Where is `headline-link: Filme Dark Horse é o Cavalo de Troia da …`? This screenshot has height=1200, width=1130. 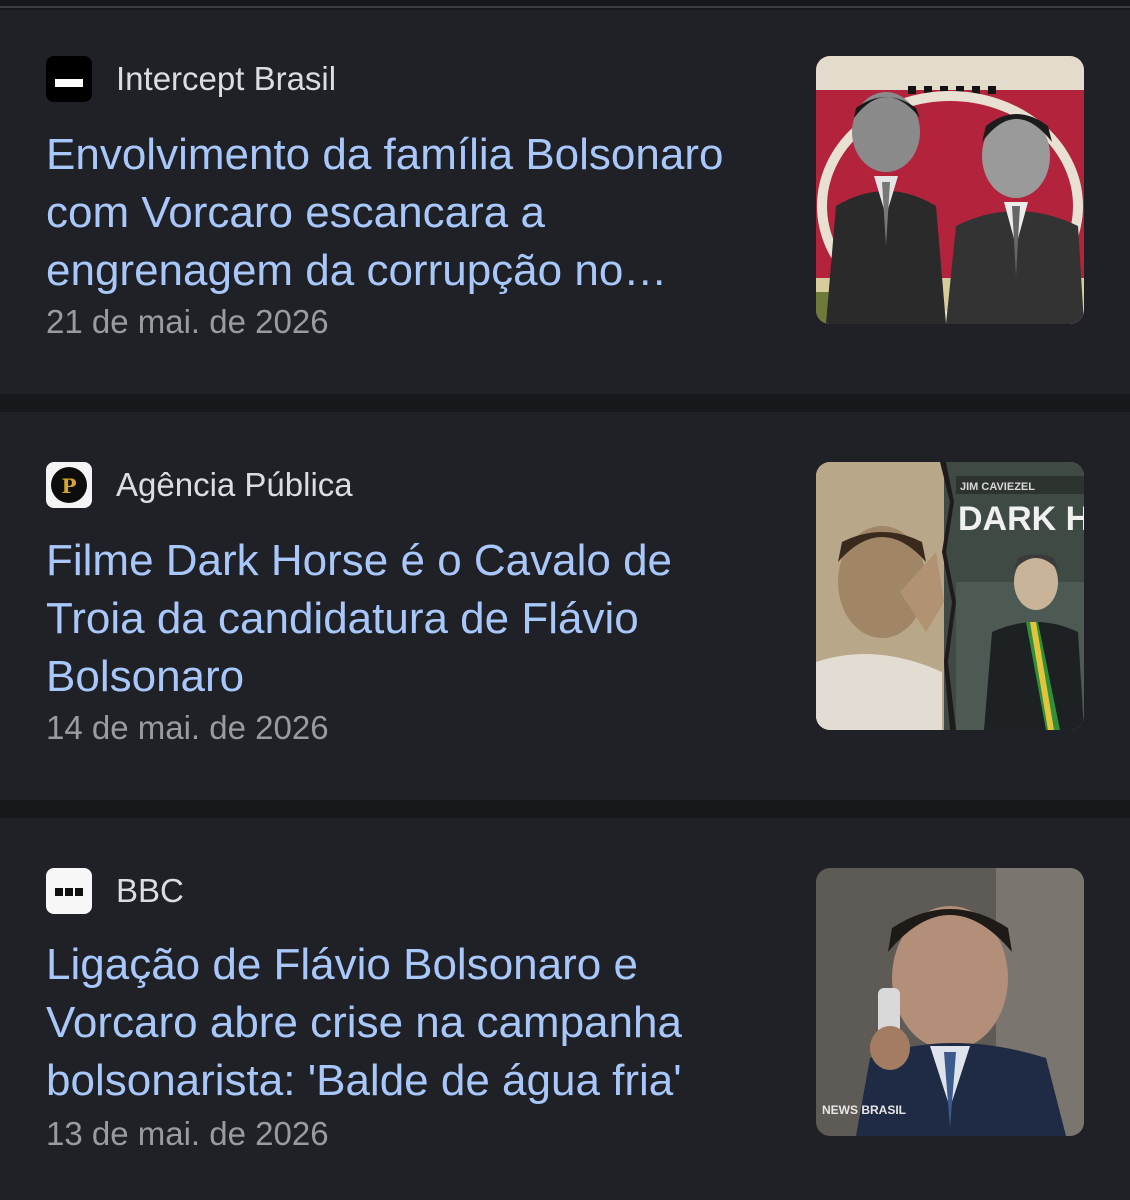
headline-link: Filme Dark Horse é o Cavalo de Troia da … is located at coordinates (411, 619).